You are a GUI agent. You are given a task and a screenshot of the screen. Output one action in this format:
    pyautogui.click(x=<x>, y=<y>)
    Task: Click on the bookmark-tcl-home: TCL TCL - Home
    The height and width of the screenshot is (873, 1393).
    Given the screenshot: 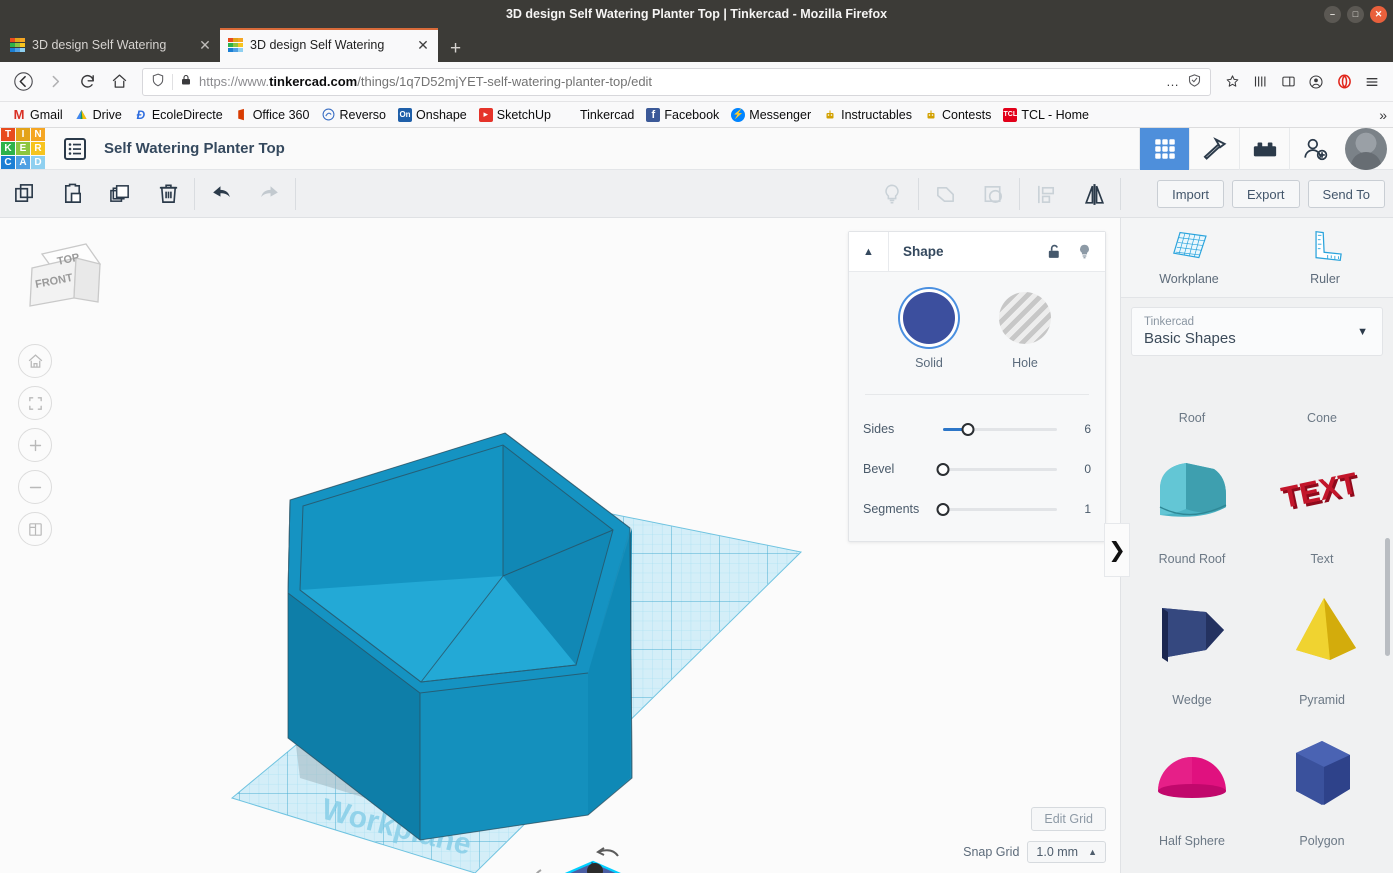 What is the action you would take?
    pyautogui.click(x=1046, y=115)
    